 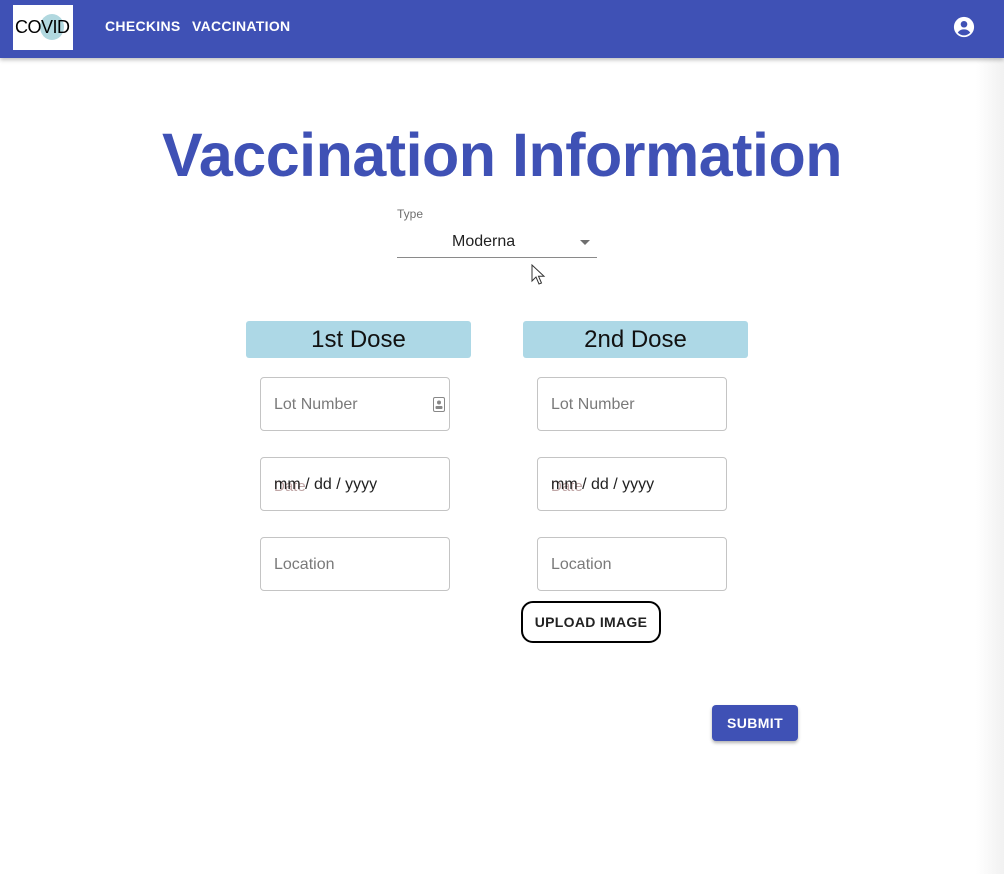 I want to click on account-circle-icon, so click(x=964, y=27).